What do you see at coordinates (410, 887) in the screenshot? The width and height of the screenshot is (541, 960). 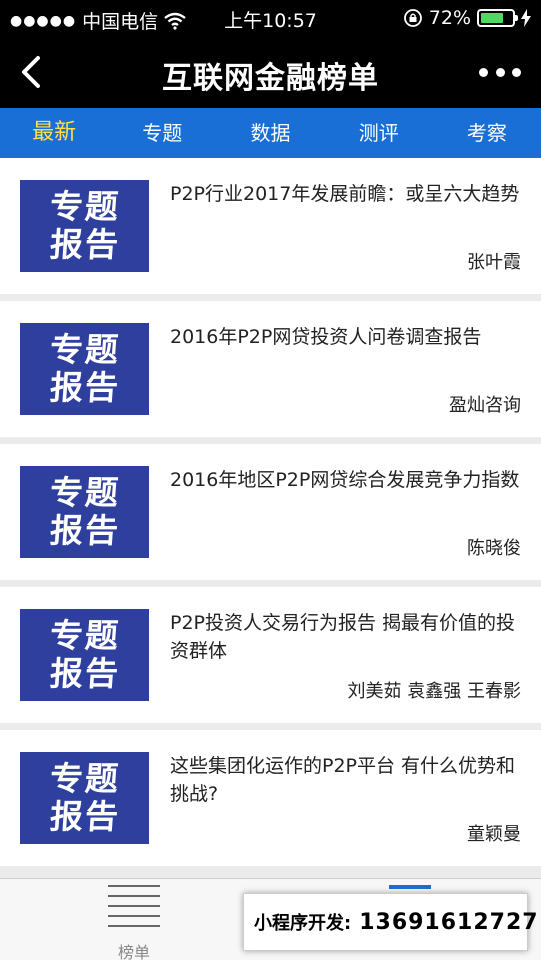 I see `right-tab-icon` at bounding box center [410, 887].